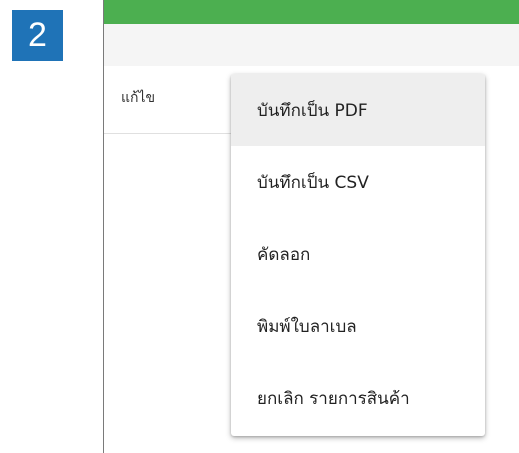  Describe the element at coordinates (311, 12) in the screenshot. I see `top-status-bar` at that location.